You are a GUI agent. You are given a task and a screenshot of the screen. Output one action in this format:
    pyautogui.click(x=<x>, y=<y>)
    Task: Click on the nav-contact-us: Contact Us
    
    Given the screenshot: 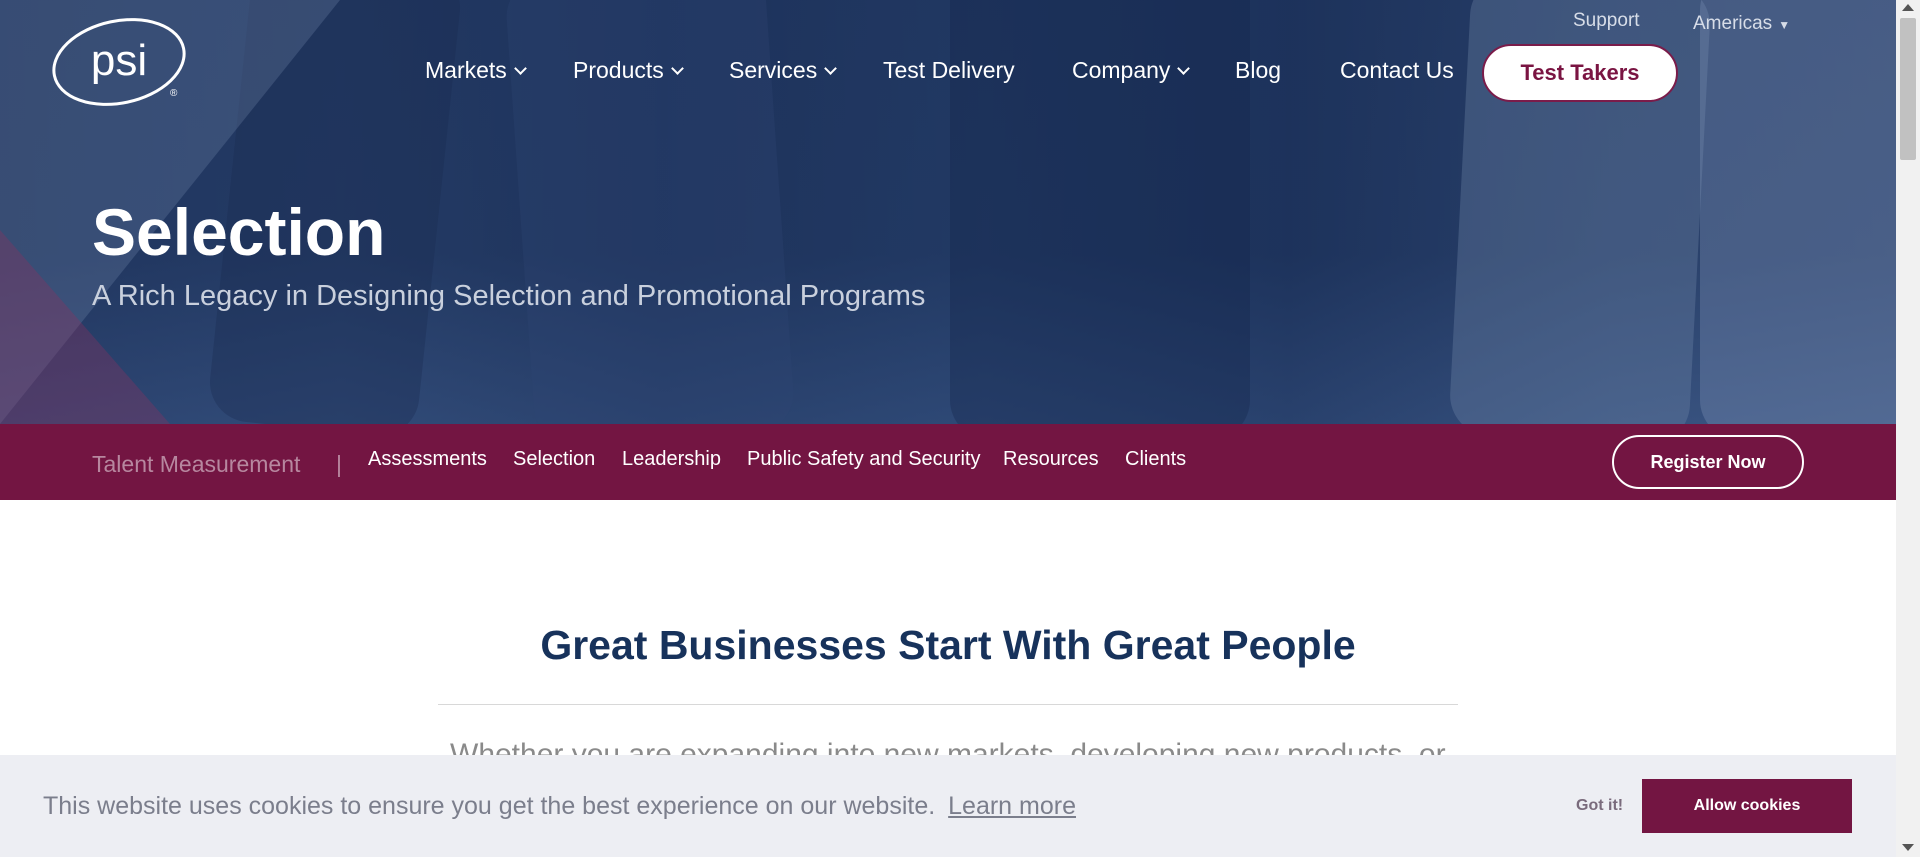 What is the action you would take?
    pyautogui.click(x=1397, y=70)
    